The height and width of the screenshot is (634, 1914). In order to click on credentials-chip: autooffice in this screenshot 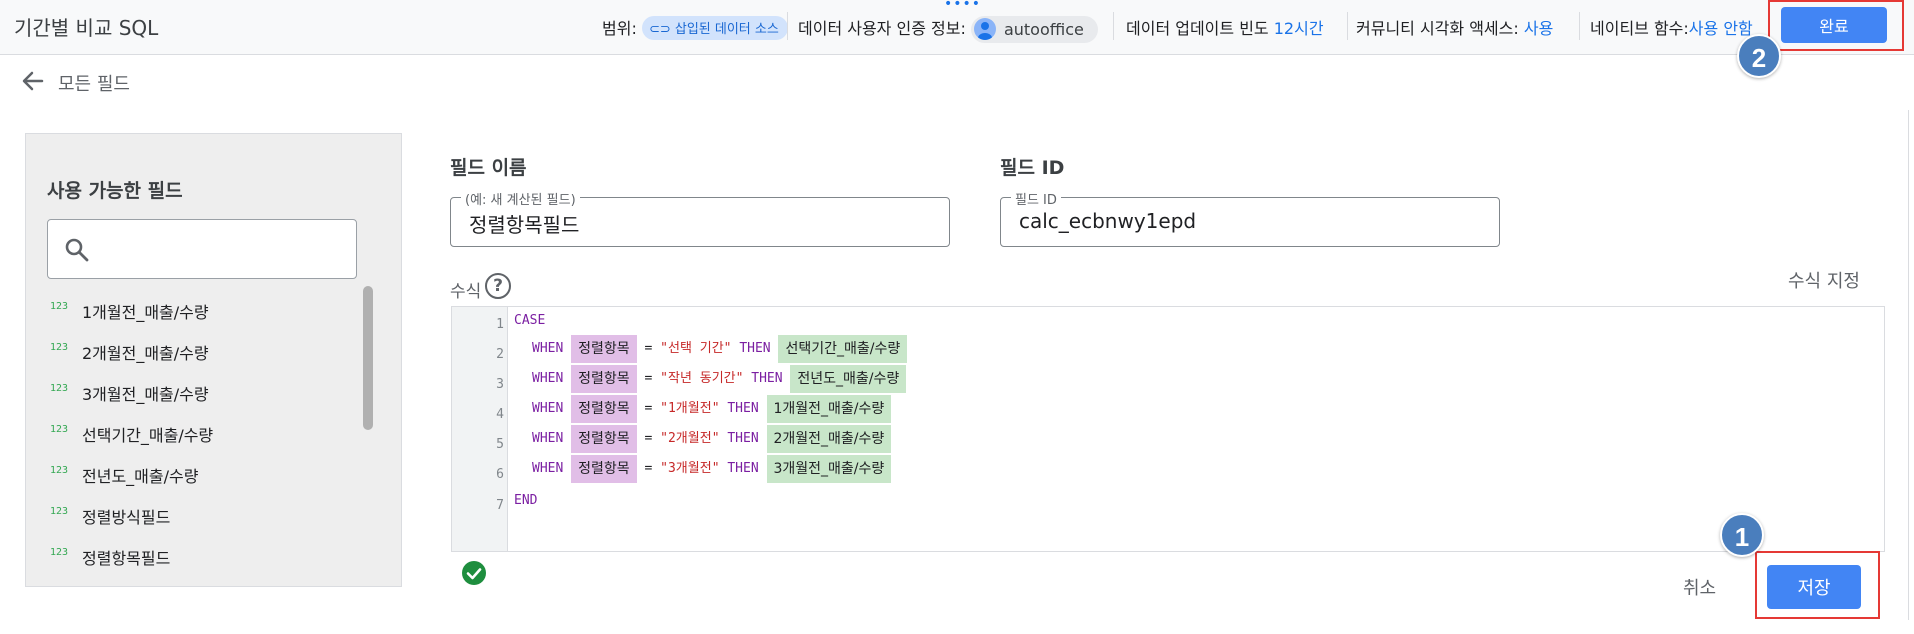, I will do `click(1034, 29)`.